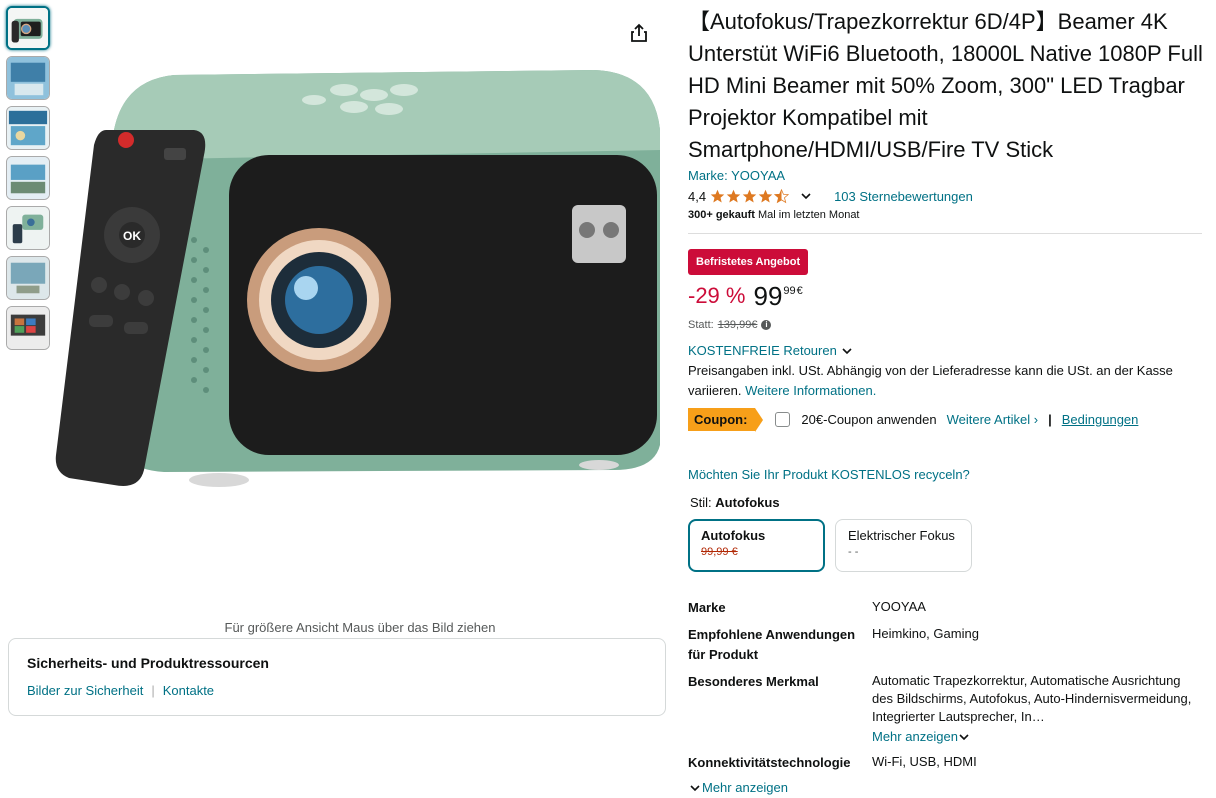 The image size is (1216, 798). I want to click on bought-info: 300+ gekauft Mal im letzten Monat, so click(946, 215).